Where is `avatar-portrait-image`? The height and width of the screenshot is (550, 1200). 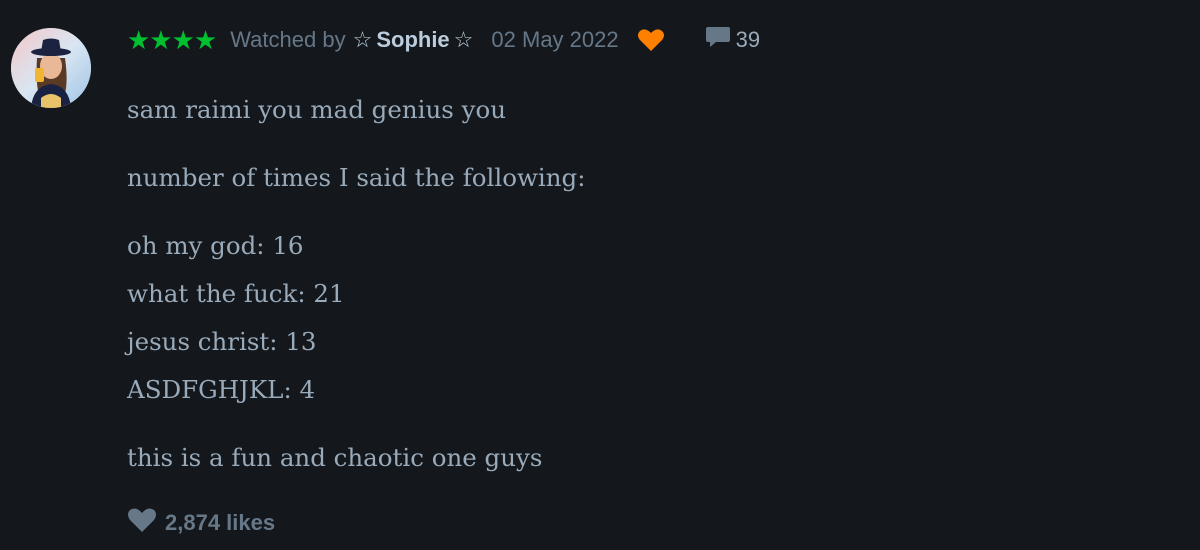
avatar-portrait-image is located at coordinates (51, 68).